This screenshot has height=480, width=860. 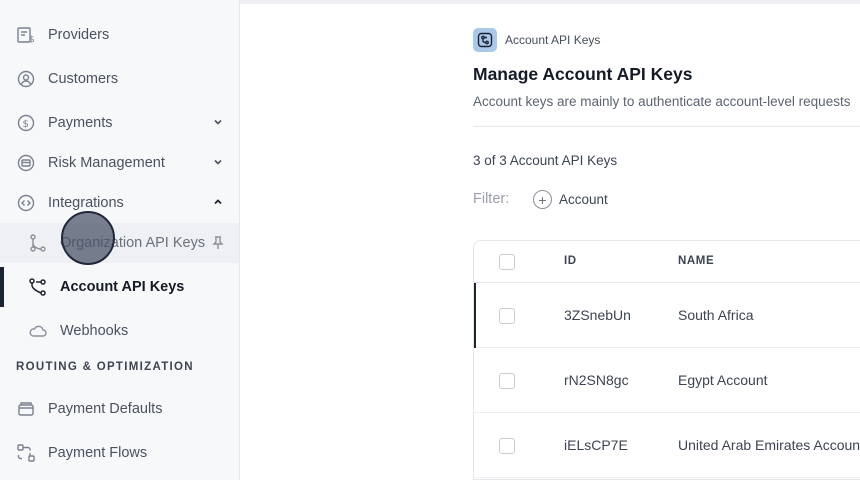 What do you see at coordinates (119, 79) in the screenshot?
I see `sidebar-item-customers: Customers` at bounding box center [119, 79].